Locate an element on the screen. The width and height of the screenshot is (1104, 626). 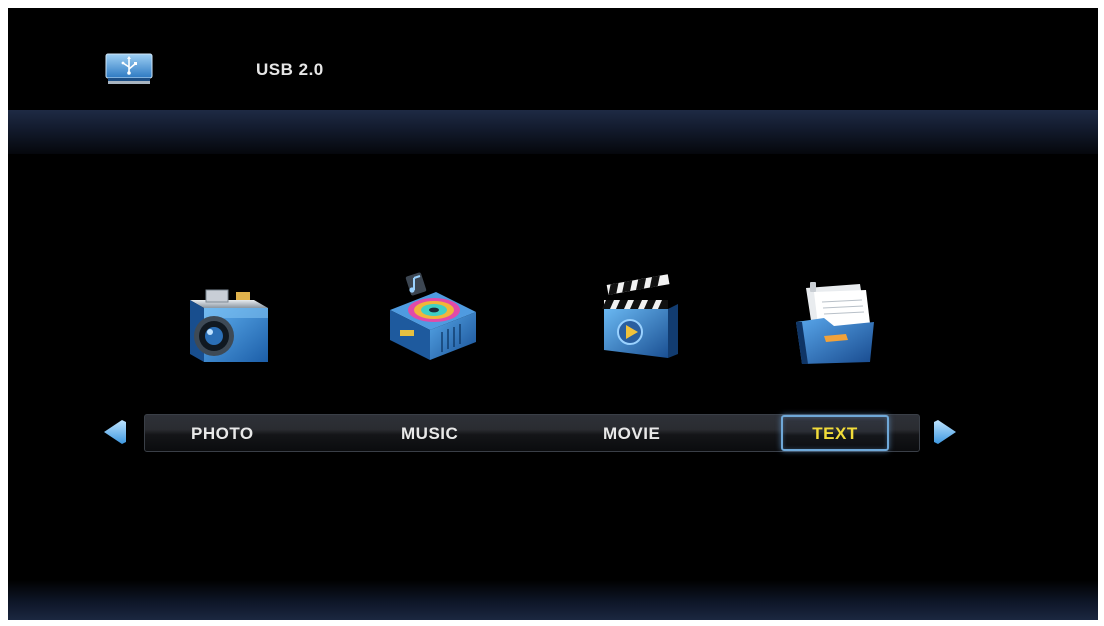
menu-item-movie: MOVIE is located at coordinates (631, 433).